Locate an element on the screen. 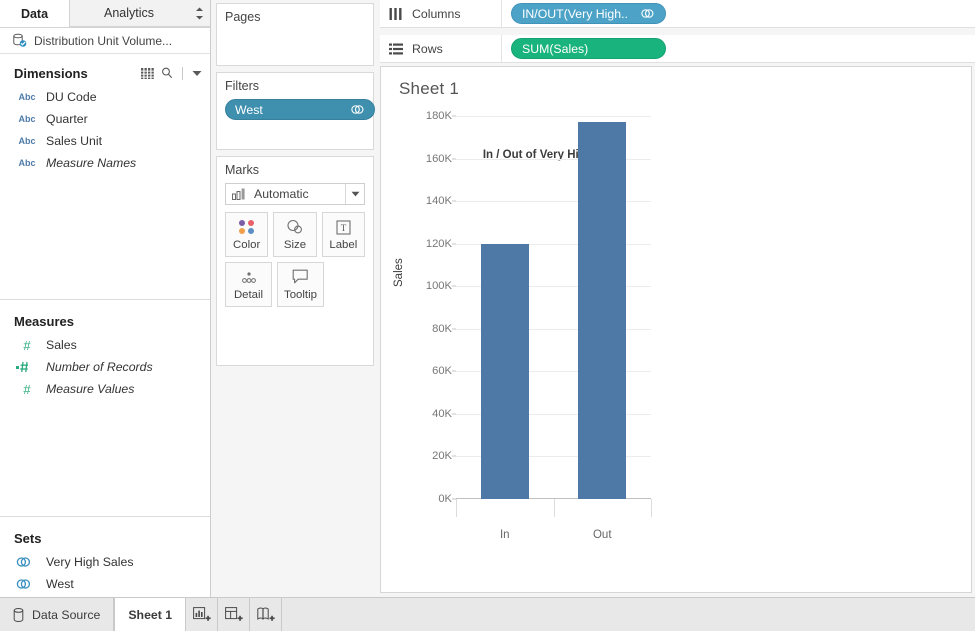  field-label: Measure Values is located at coordinates (90, 389).